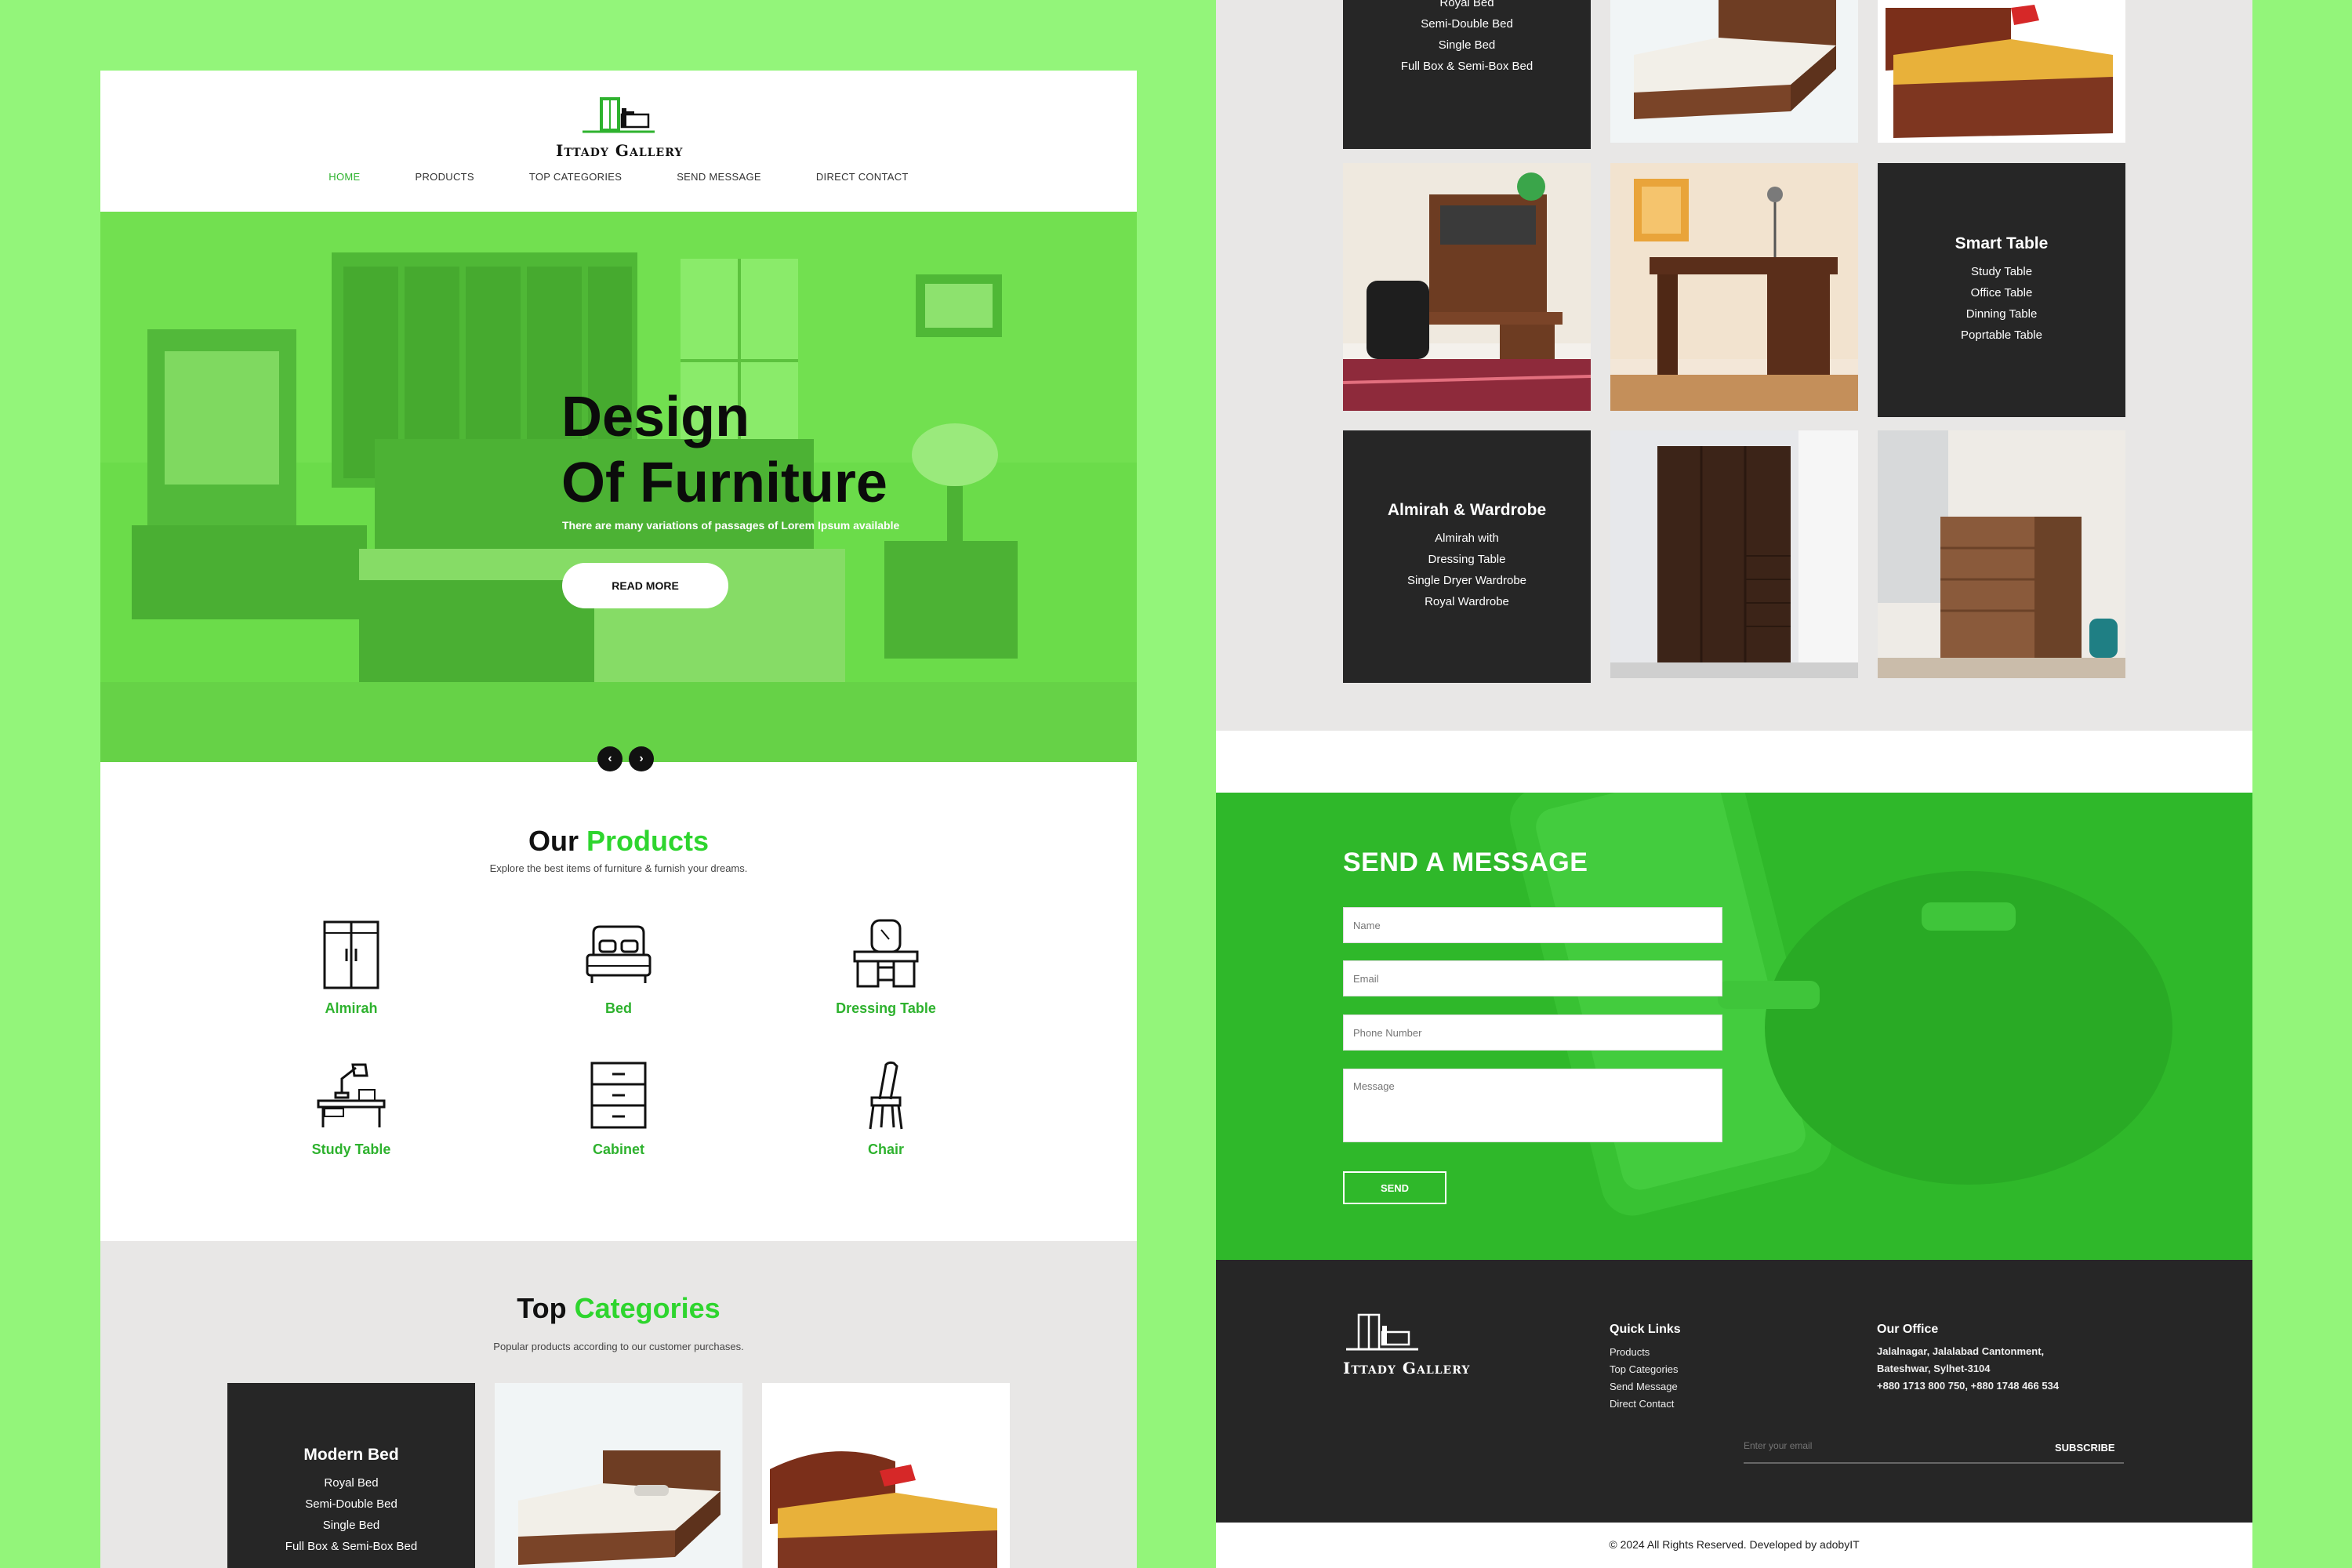  Describe the element at coordinates (1630, 1352) in the screenshot. I see `footer-link-products: Products` at that location.